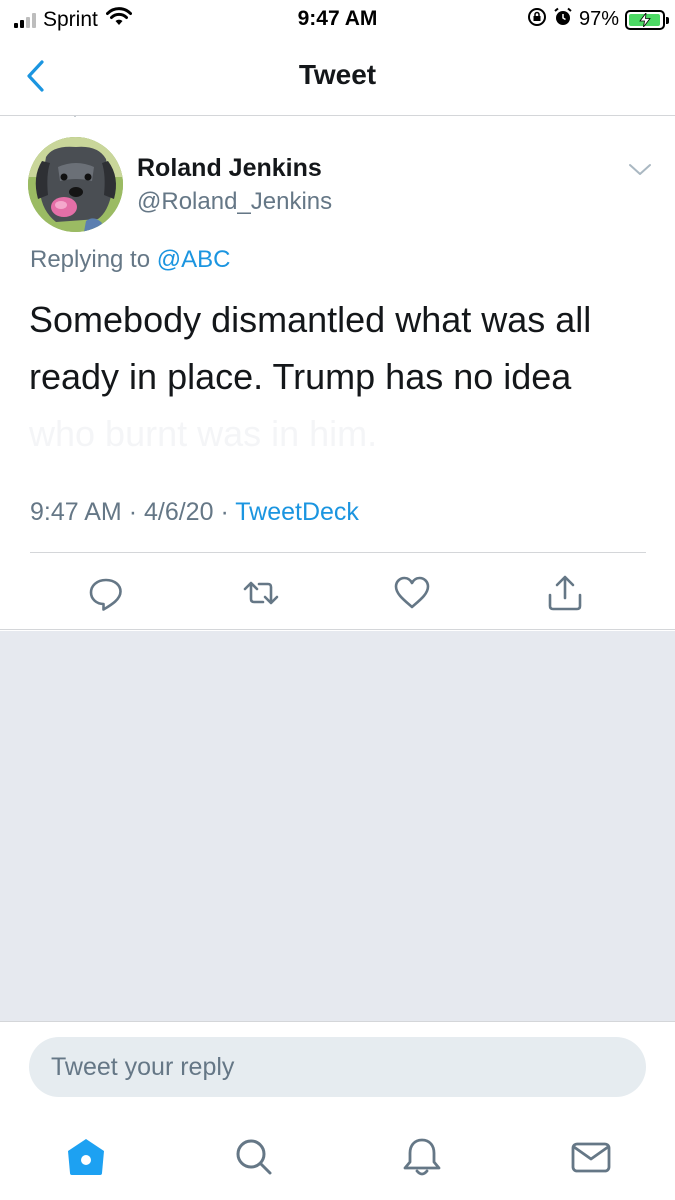 The width and height of the screenshot is (675, 1200). Describe the element at coordinates (337, 74) in the screenshot. I see `page-title: Tweet` at that location.